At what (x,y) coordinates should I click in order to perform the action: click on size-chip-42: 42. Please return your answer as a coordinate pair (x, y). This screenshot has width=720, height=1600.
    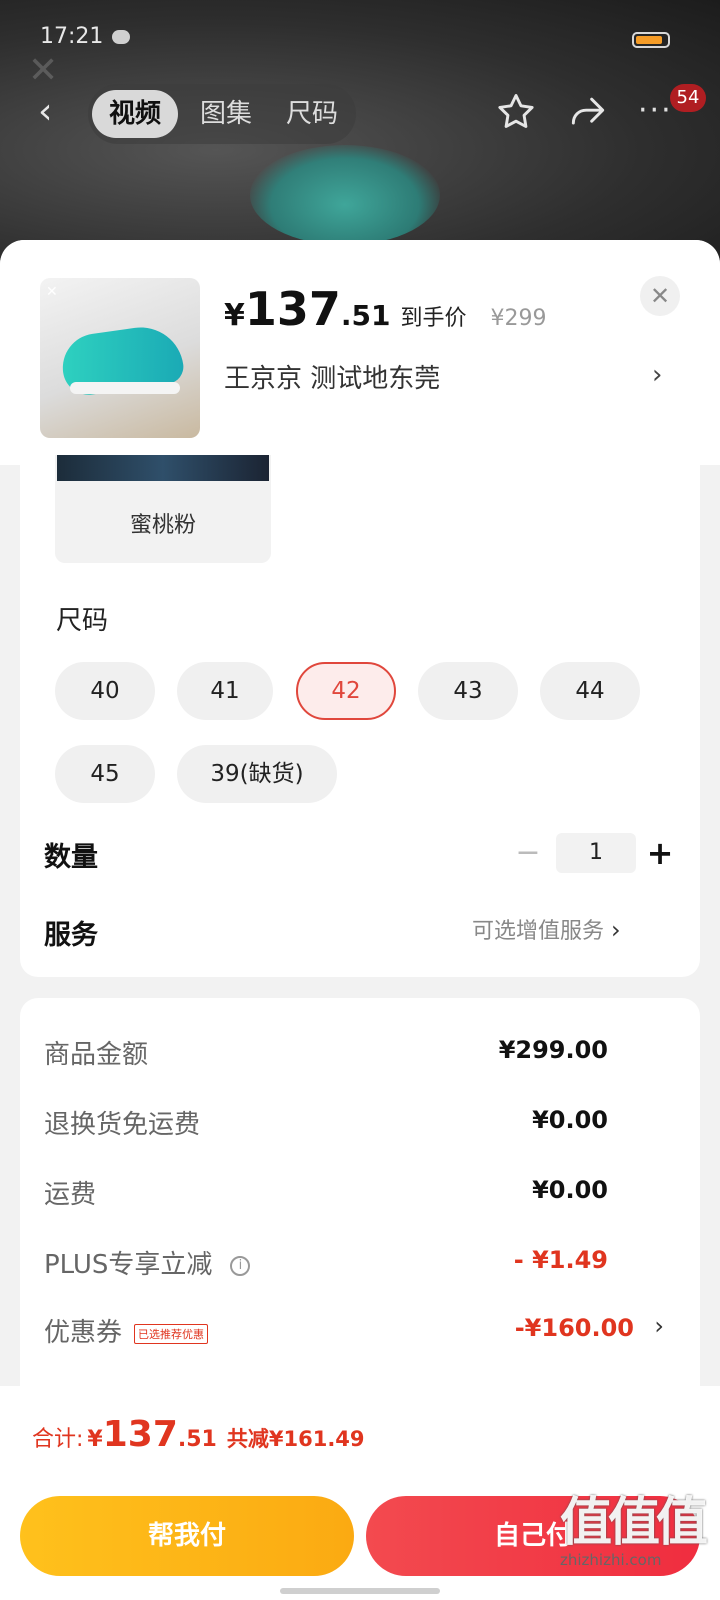
    Looking at the image, I should click on (346, 691).